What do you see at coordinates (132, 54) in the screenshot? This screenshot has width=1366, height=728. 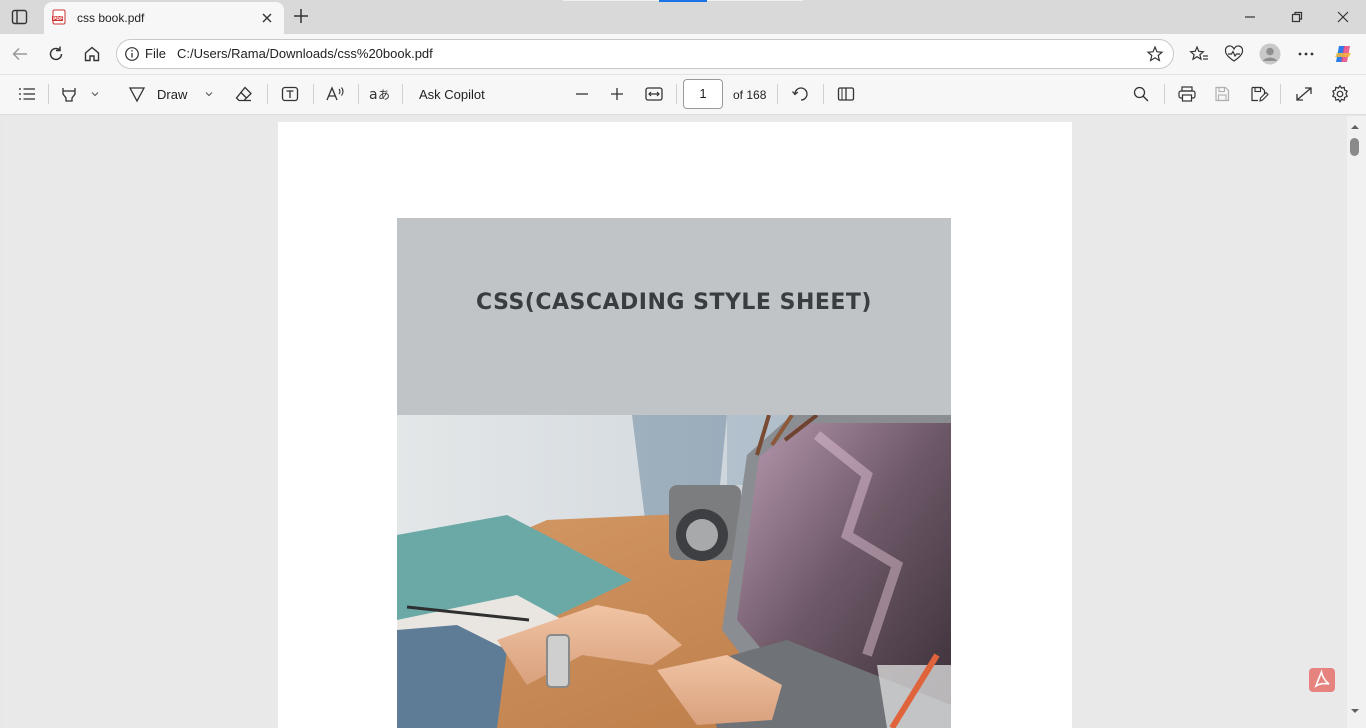 I see `info-icon` at bounding box center [132, 54].